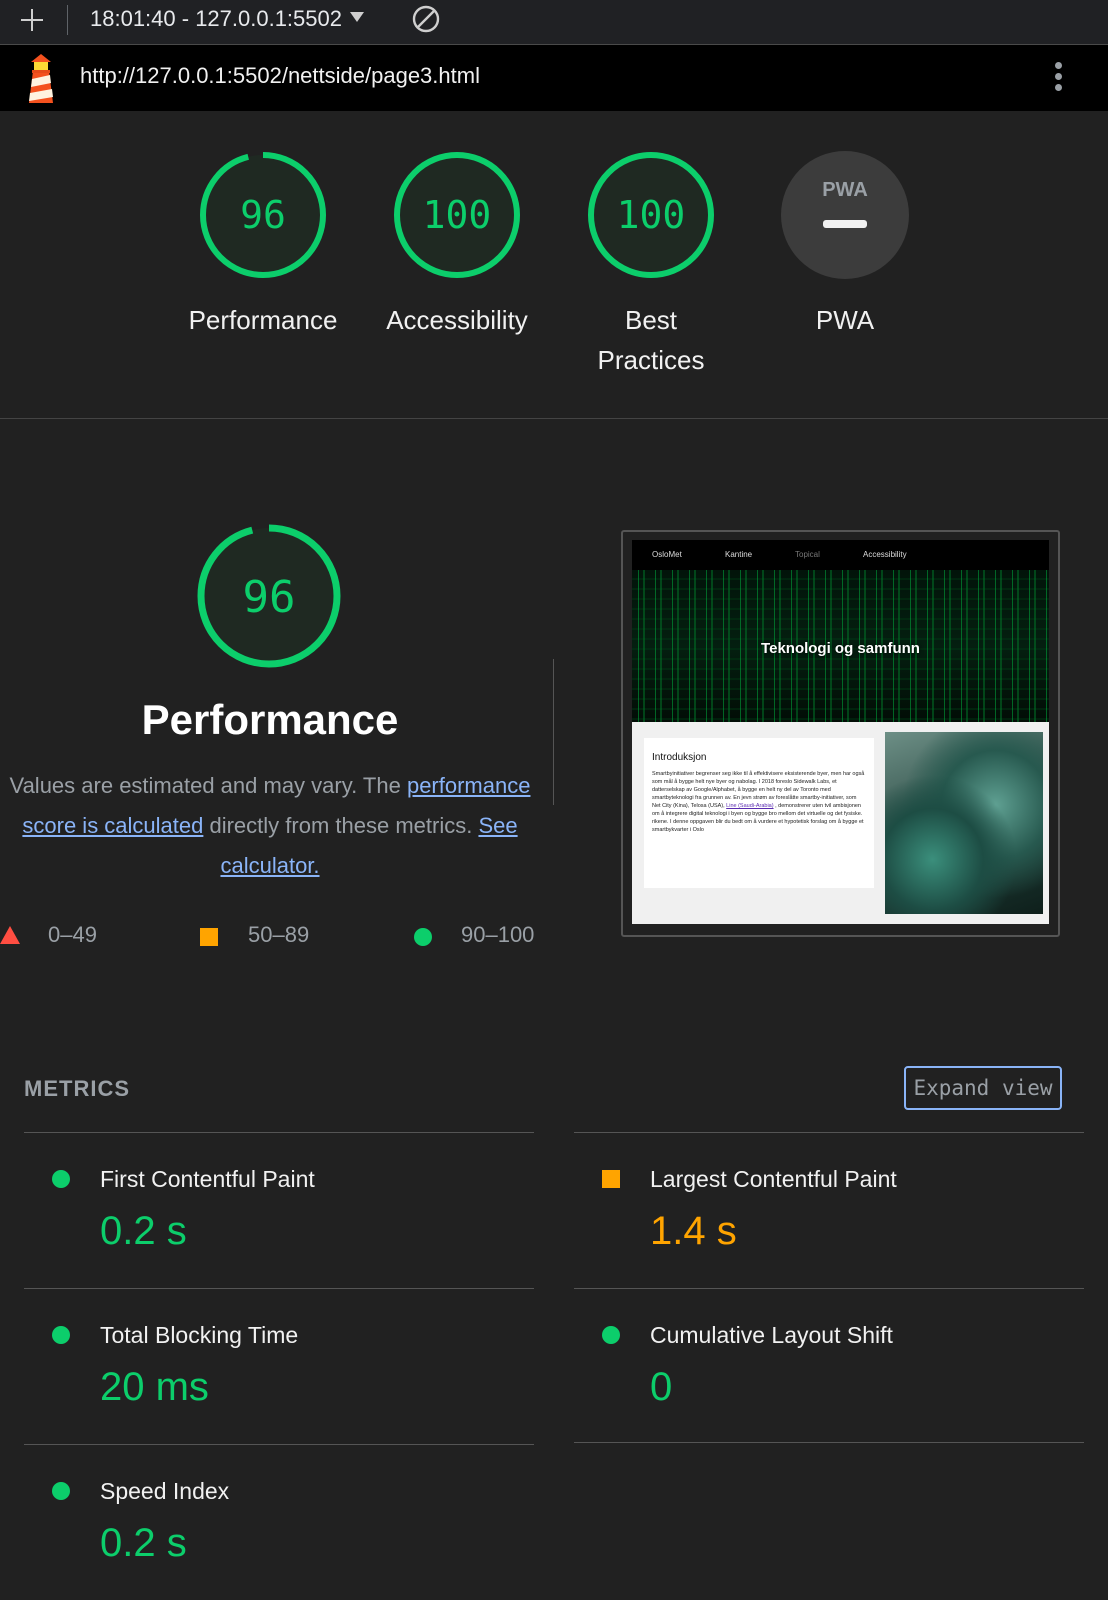 This screenshot has height=1600, width=1108. I want to click on screenshot-card-title: Introduksjon, so click(679, 757).